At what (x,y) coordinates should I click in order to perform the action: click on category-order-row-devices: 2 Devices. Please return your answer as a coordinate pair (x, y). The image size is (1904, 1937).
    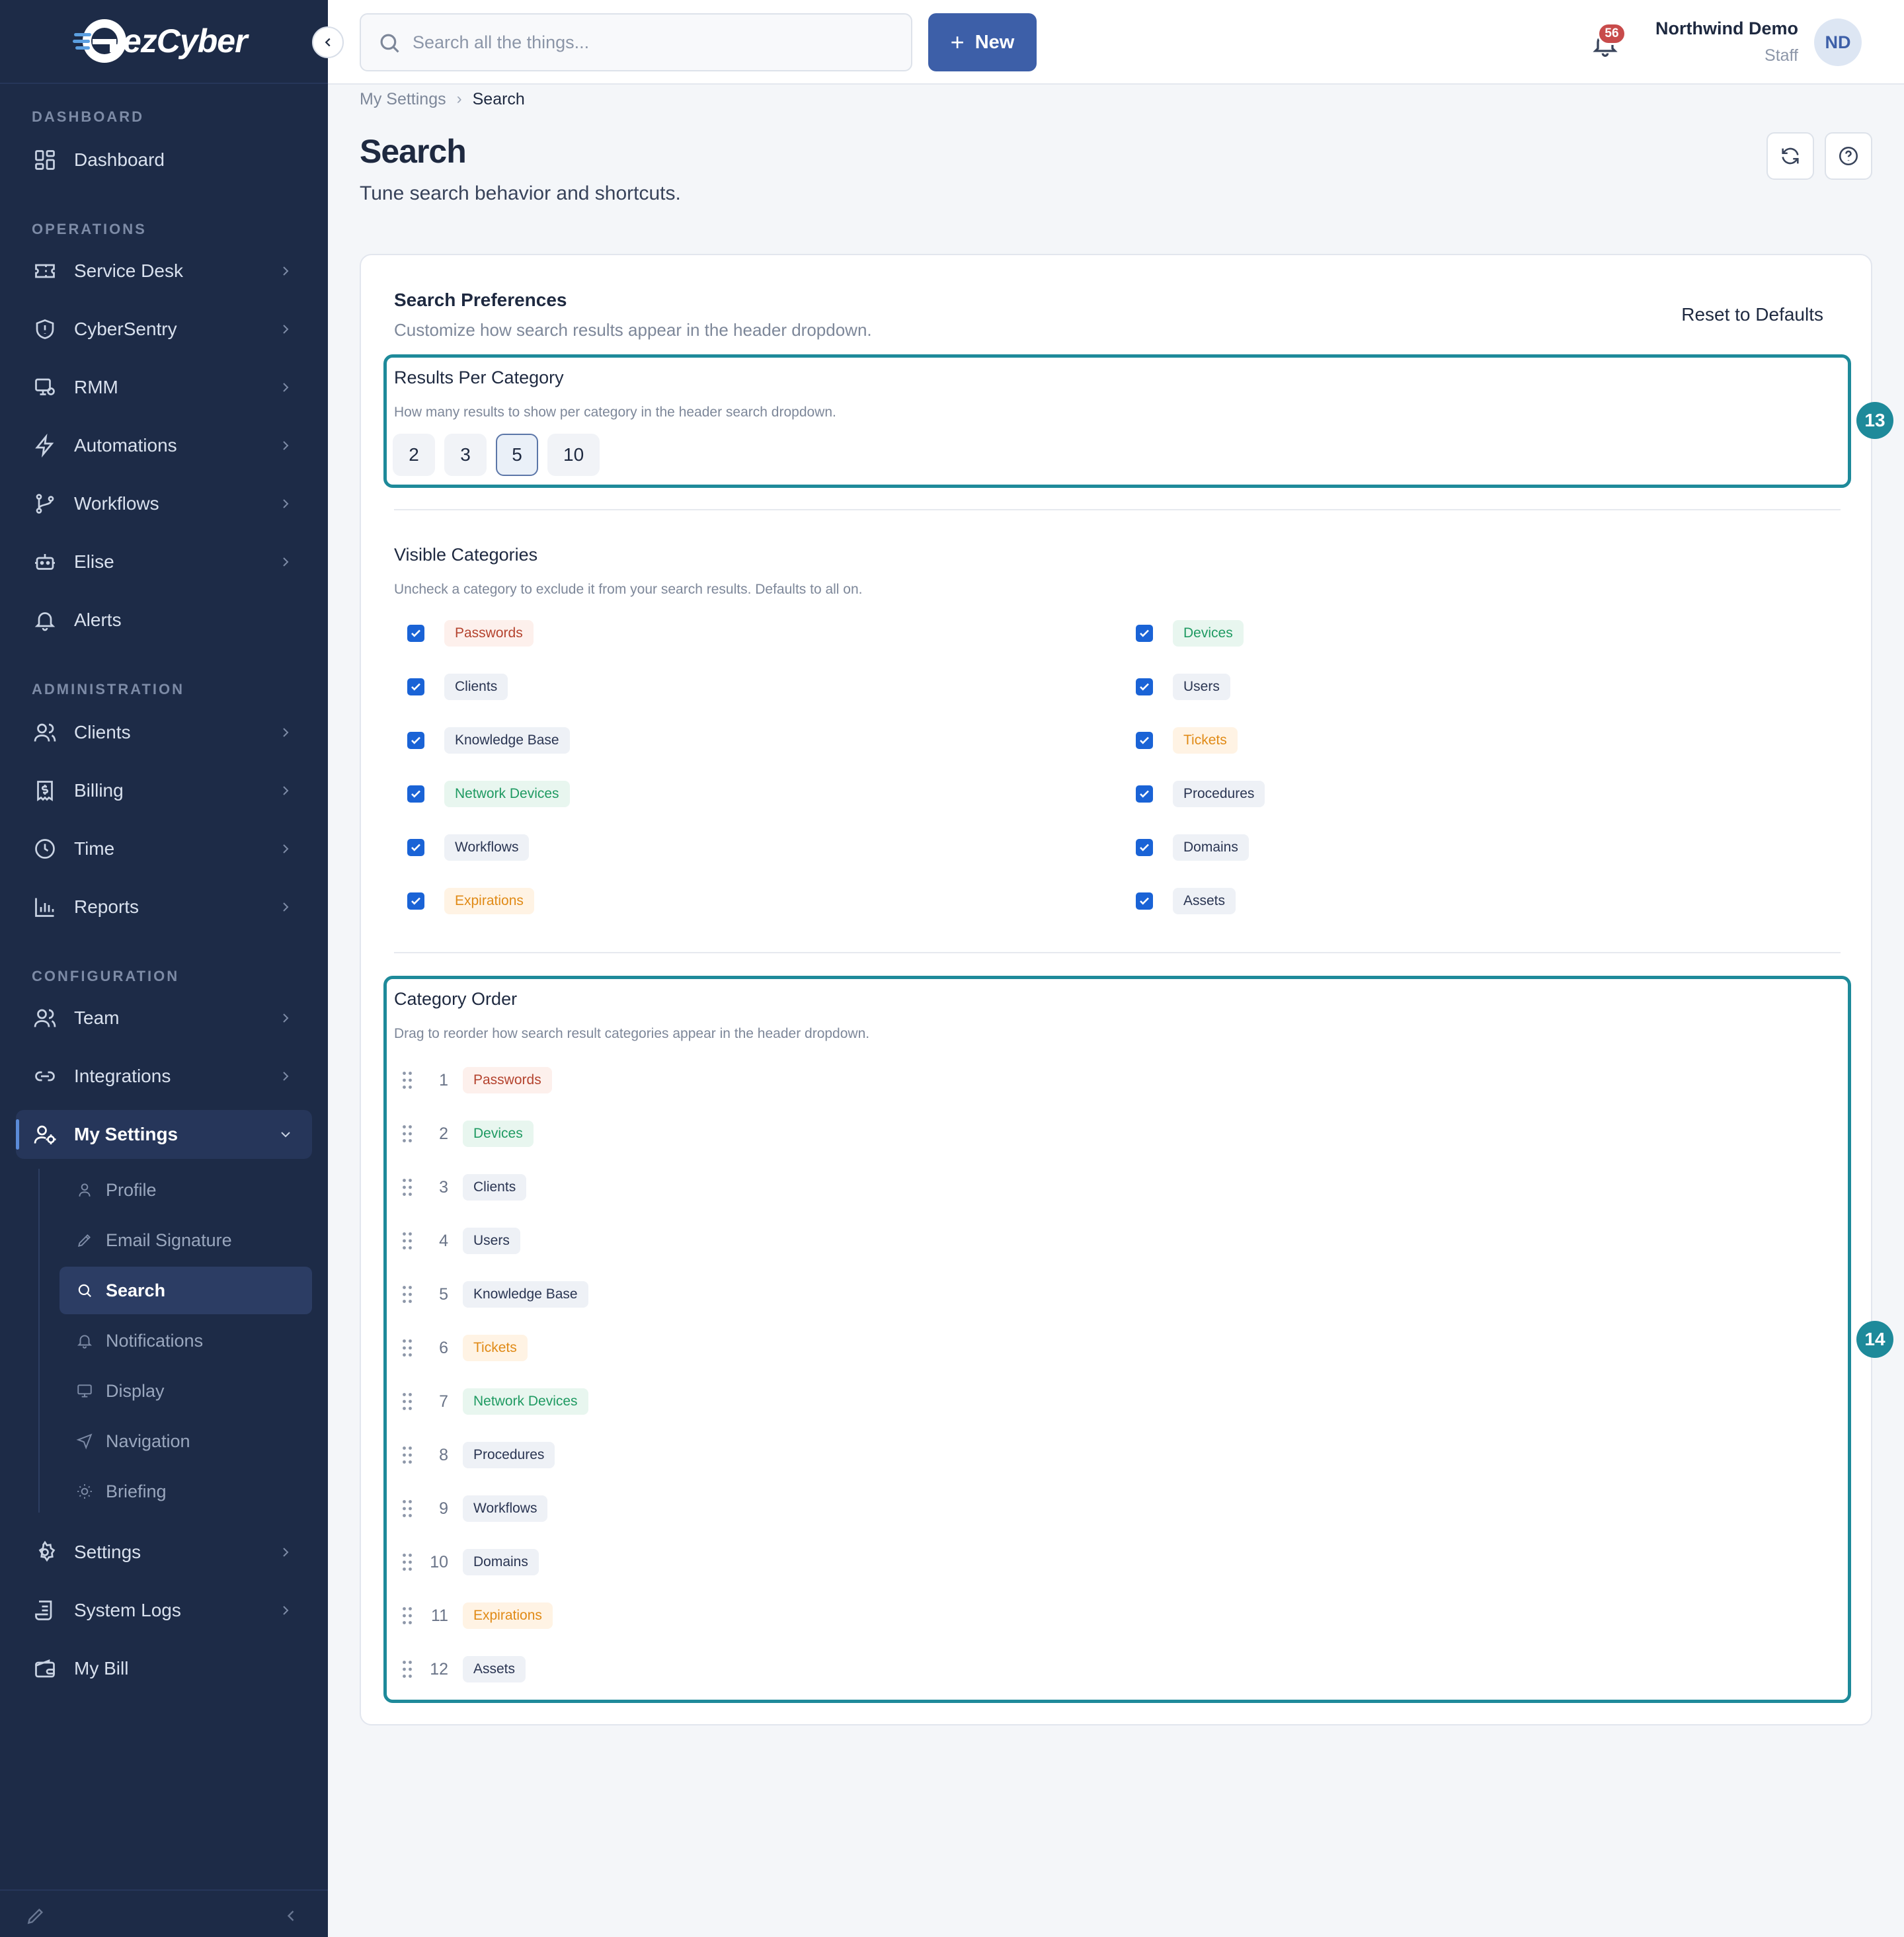
    Looking at the image, I should click on (466, 1133).